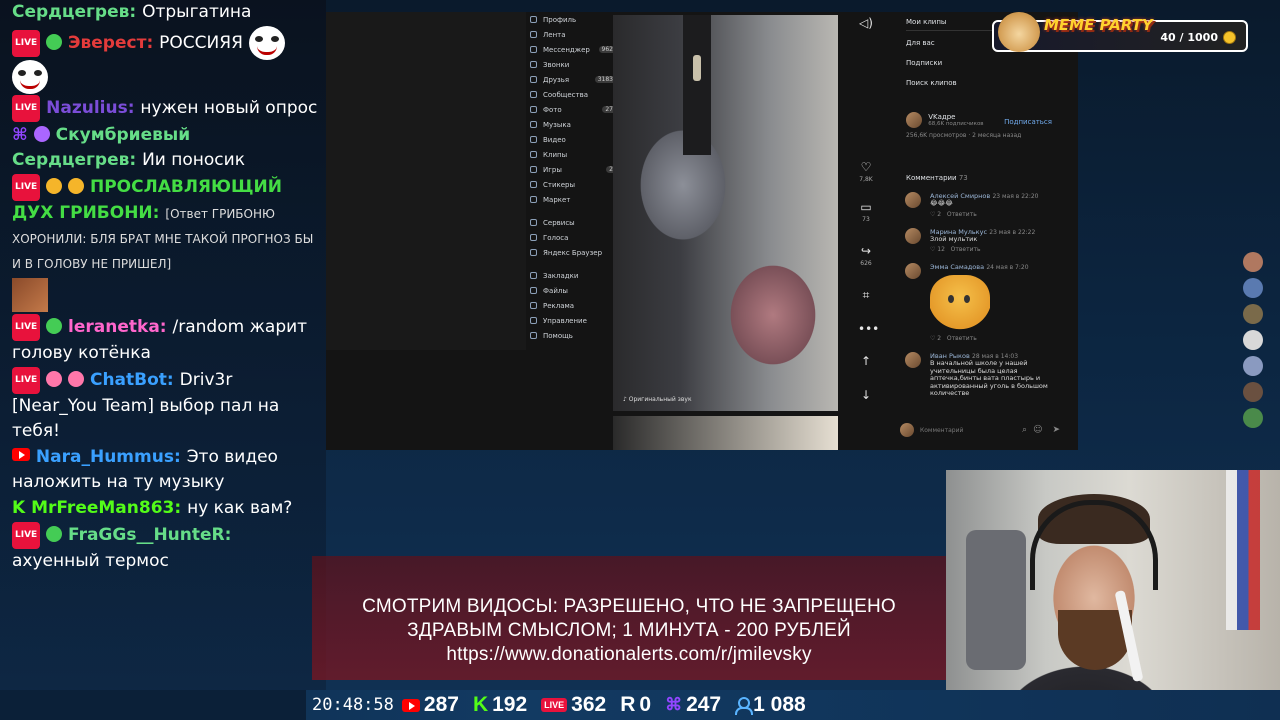  I want to click on vk-menu-item: Профиль, so click(574, 19).